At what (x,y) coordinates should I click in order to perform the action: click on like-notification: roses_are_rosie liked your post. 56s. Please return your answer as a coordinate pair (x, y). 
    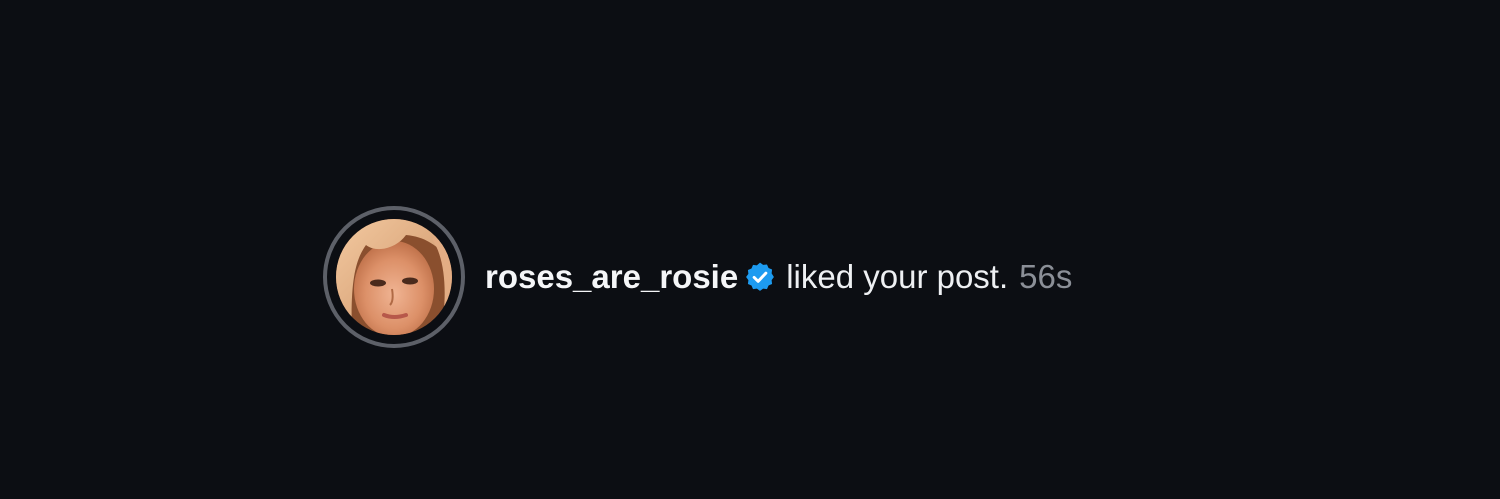
    Looking at the image, I should click on (697, 277).